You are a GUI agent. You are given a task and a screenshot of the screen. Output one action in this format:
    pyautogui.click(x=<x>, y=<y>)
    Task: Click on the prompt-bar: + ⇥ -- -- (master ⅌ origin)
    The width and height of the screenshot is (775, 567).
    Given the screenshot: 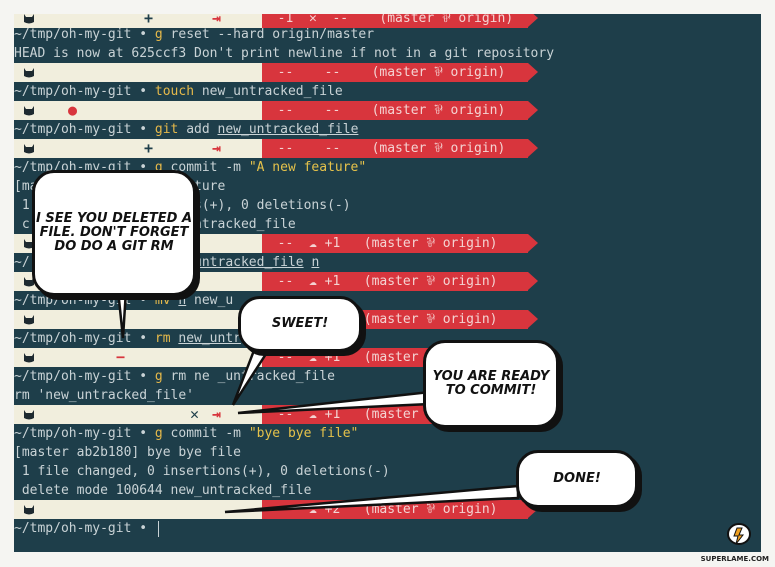 What is the action you would take?
    pyautogui.click(x=276, y=148)
    